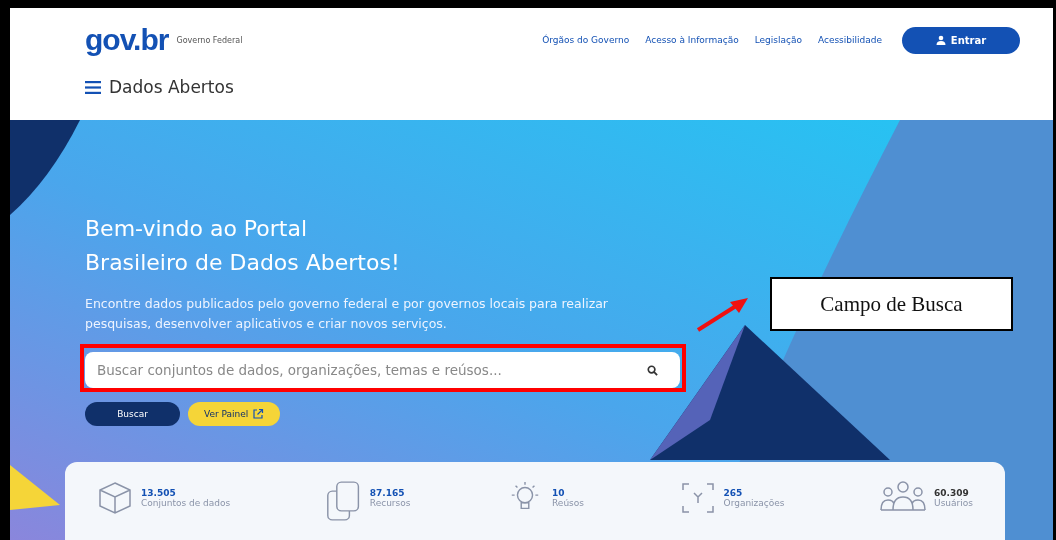  Describe the element at coordinates (390, 503) in the screenshot. I see `stat-label: Recursos` at that location.